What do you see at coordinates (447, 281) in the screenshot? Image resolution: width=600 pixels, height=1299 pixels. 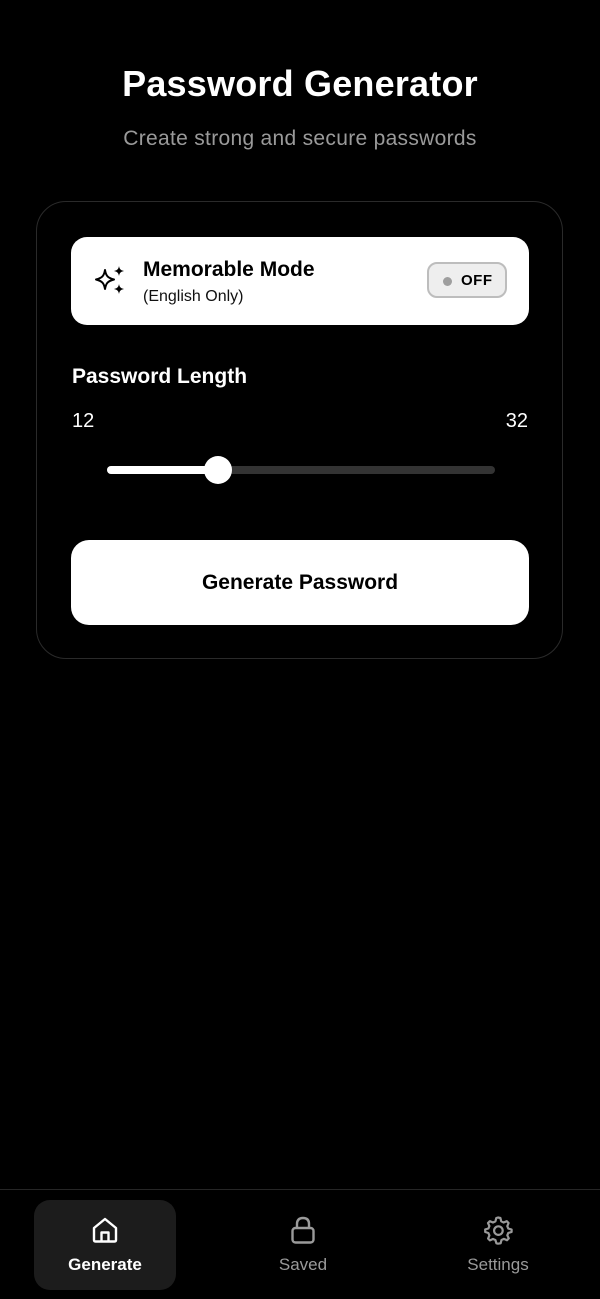 I see `toggle-status-dot` at bounding box center [447, 281].